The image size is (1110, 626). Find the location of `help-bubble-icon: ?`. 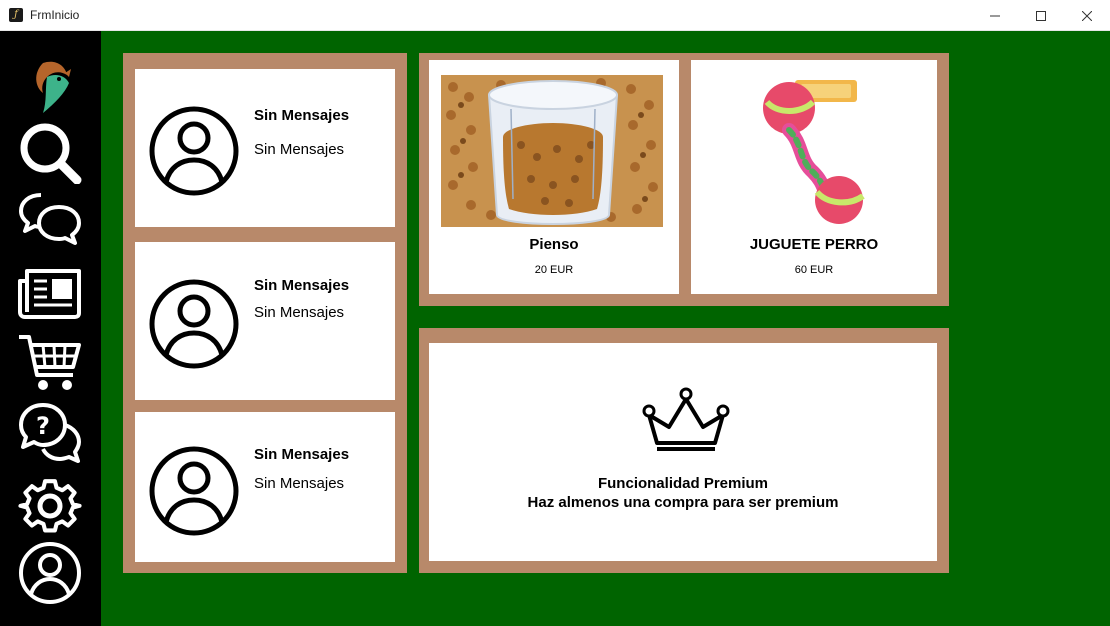

help-bubble-icon: ? is located at coordinates (50, 433).